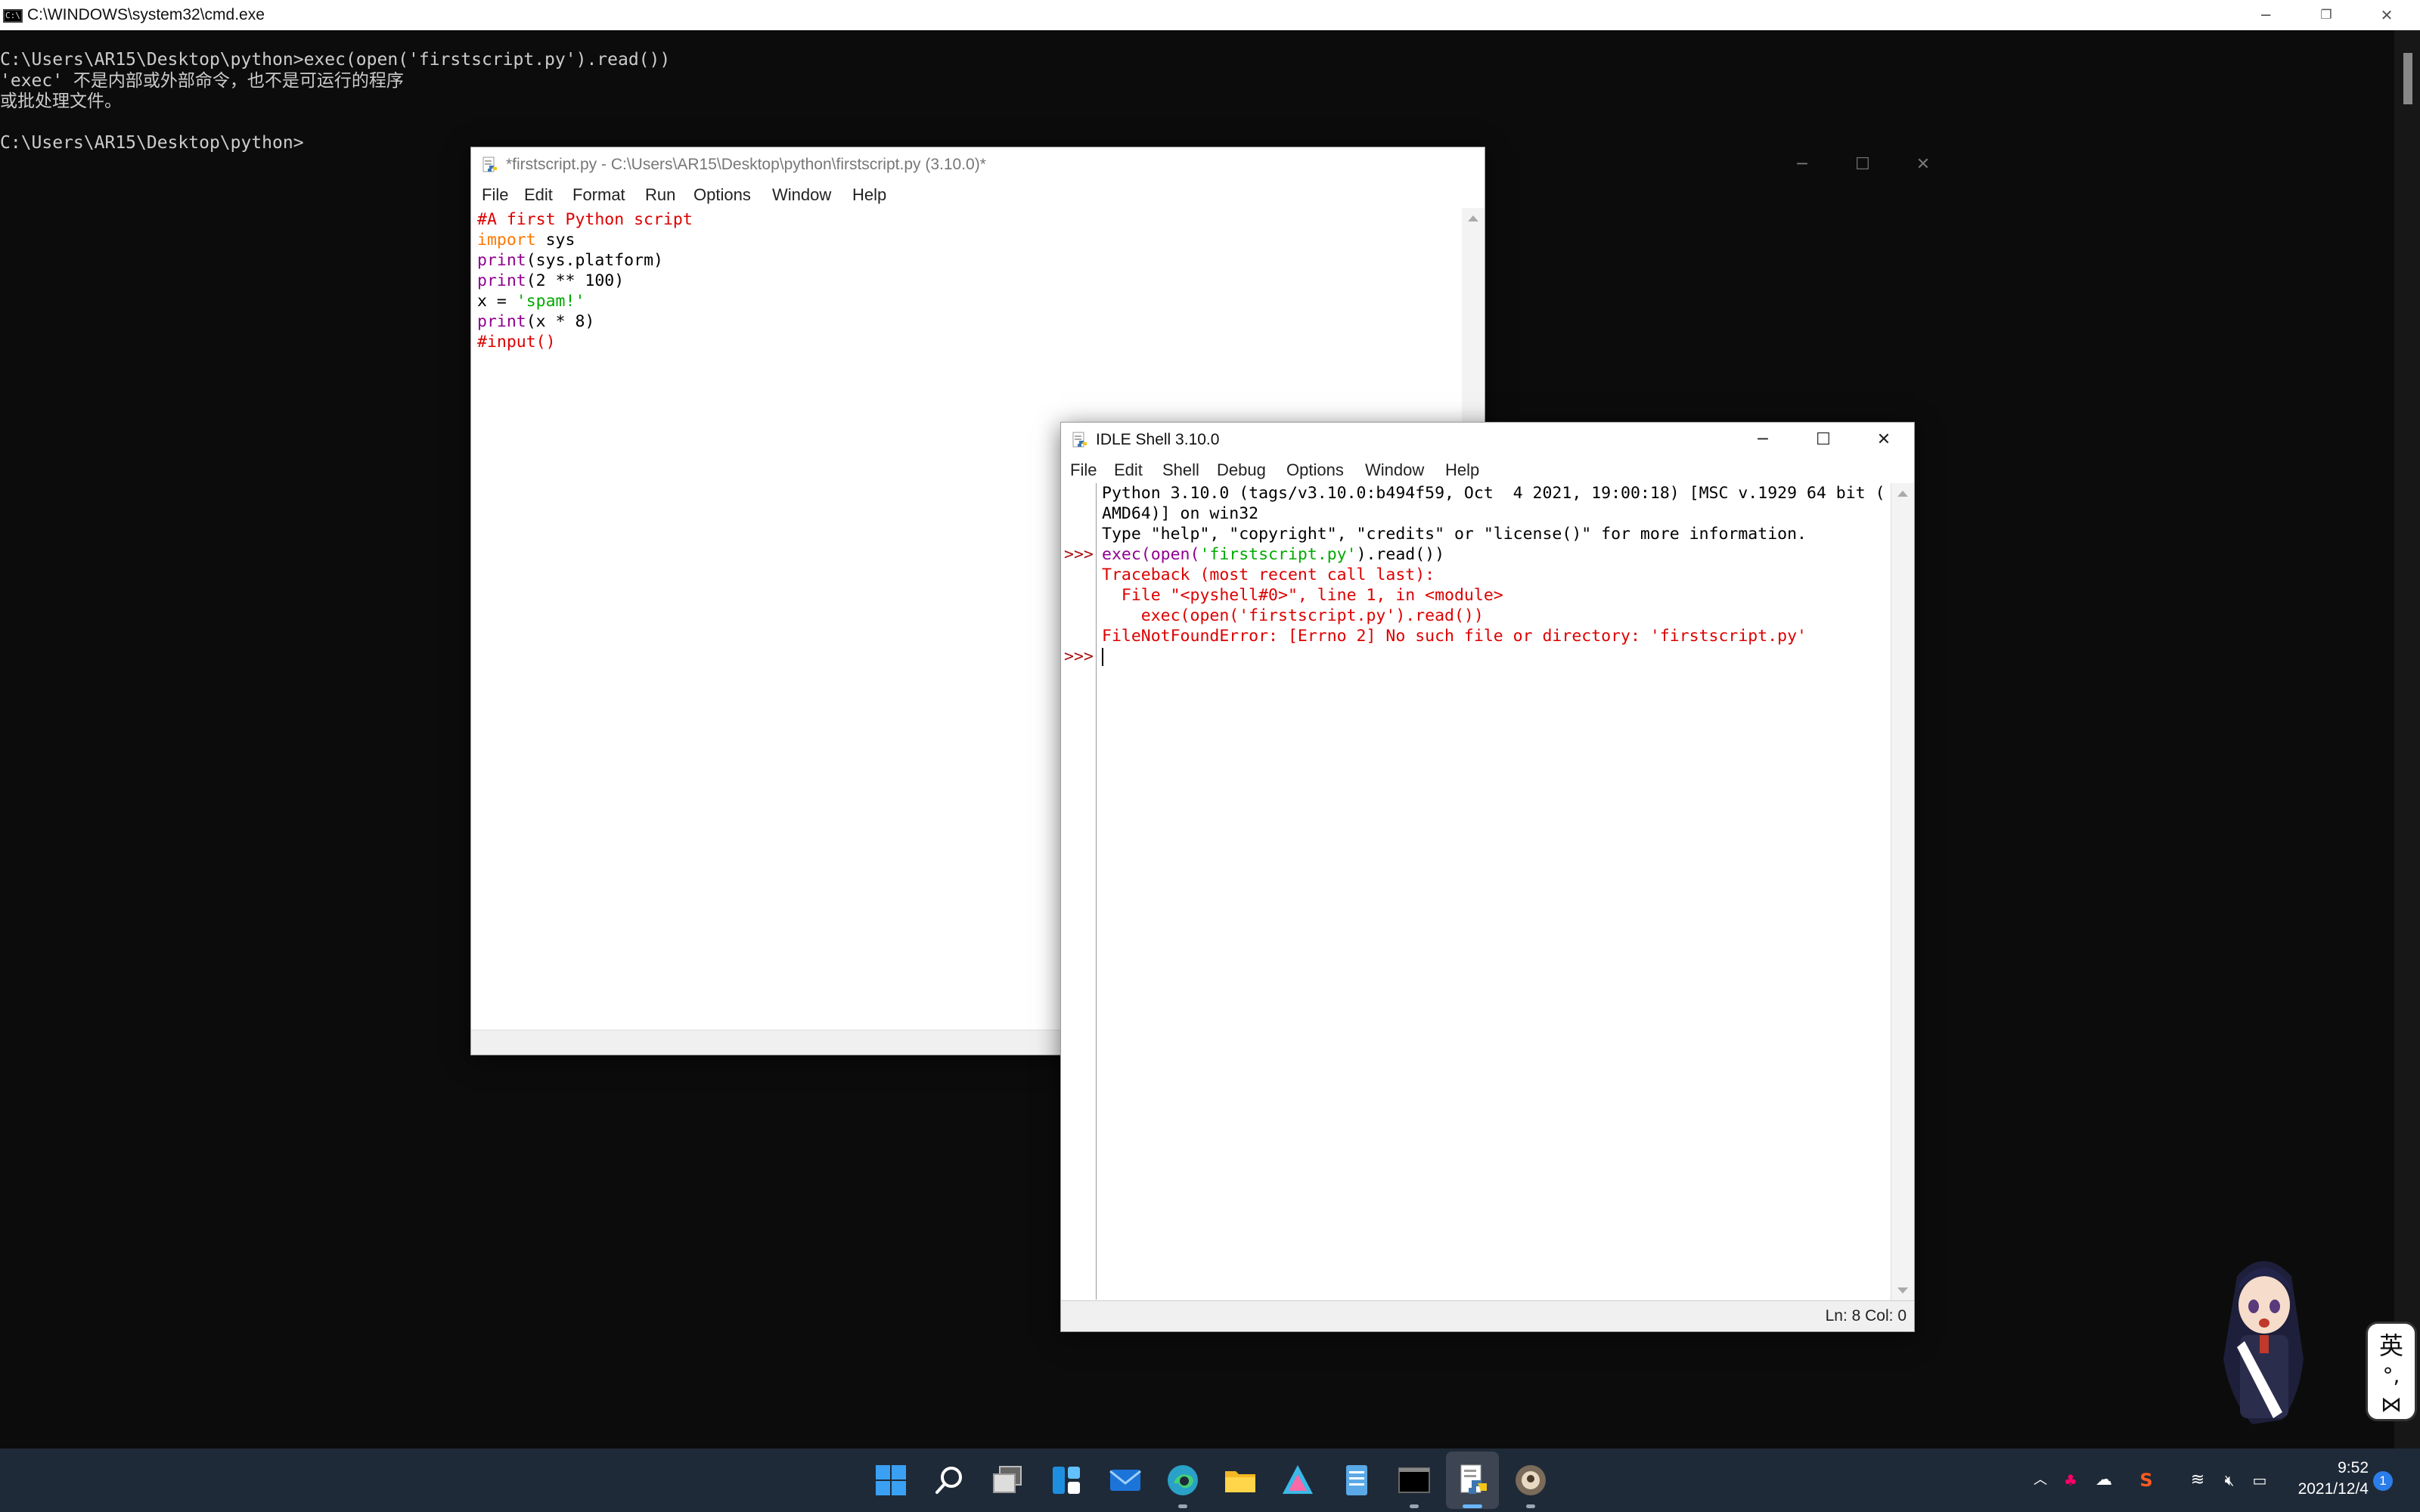 This screenshot has height=1512, width=2420. Describe the element at coordinates (550, 301) in the screenshot. I see `code-string: 'spam!'` at that location.